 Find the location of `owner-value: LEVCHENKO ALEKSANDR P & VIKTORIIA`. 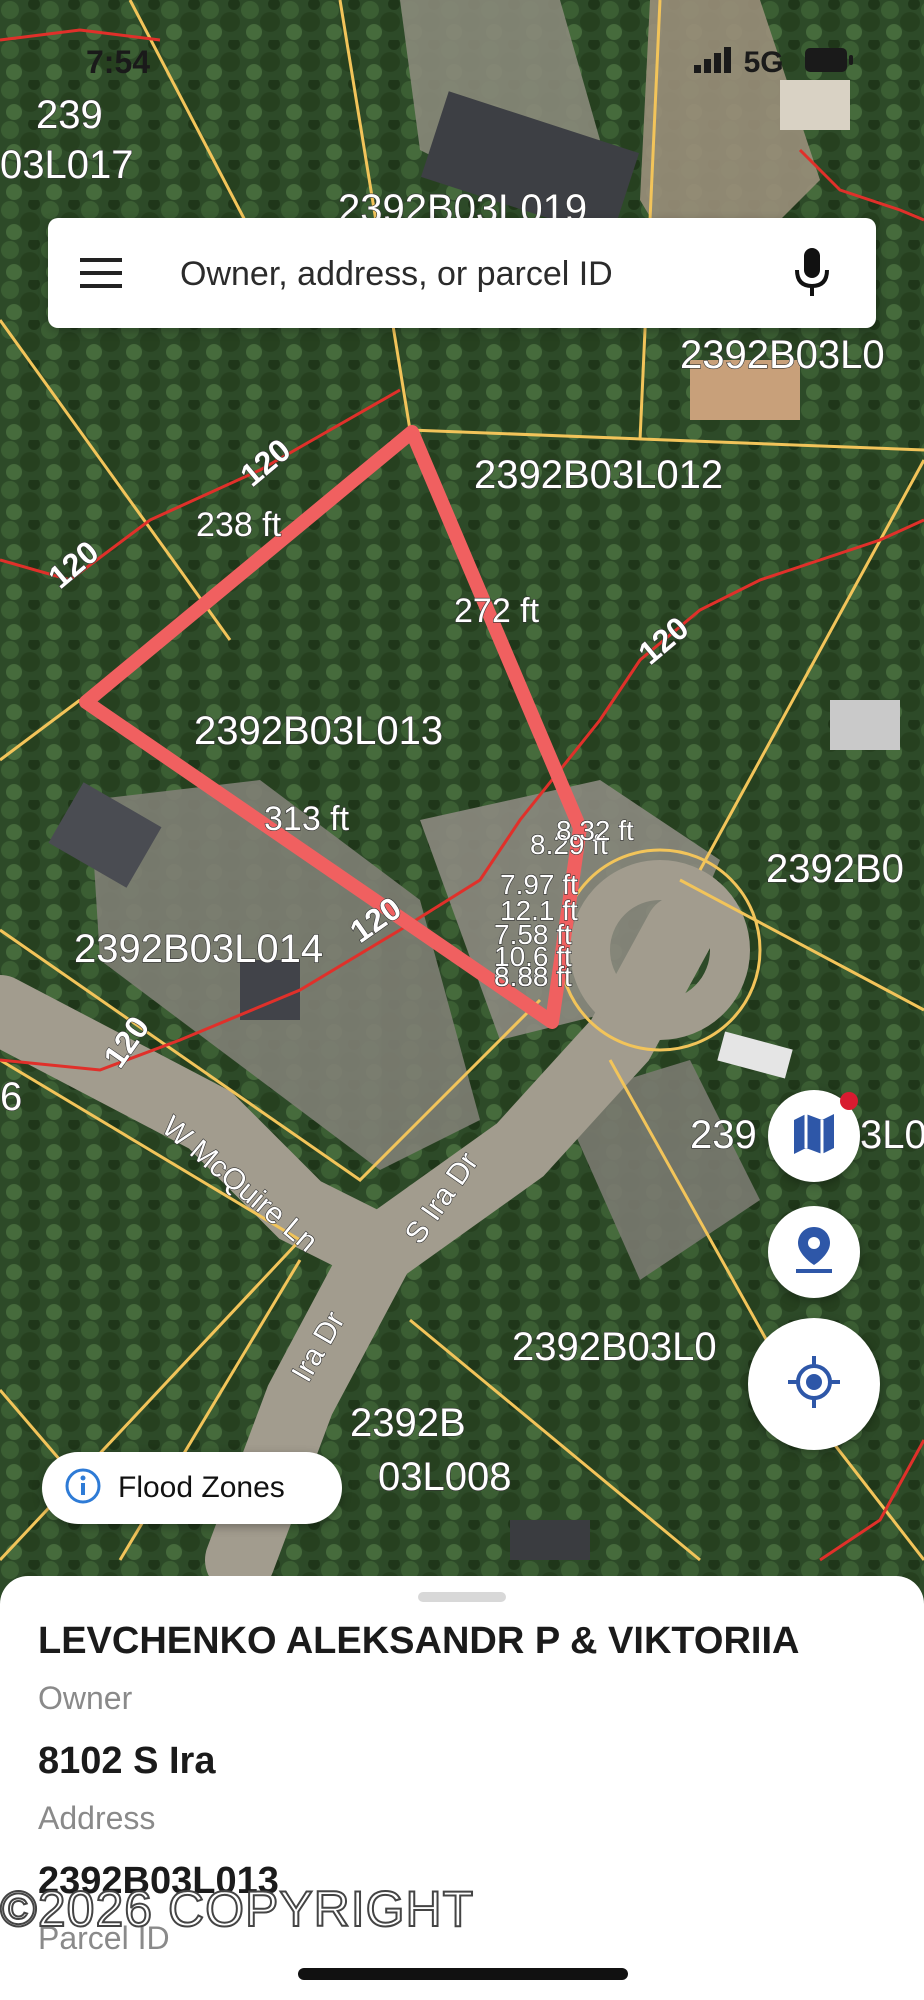

owner-value: LEVCHENKO ALEKSANDR P & VIKTORIIA is located at coordinates (419, 1641).